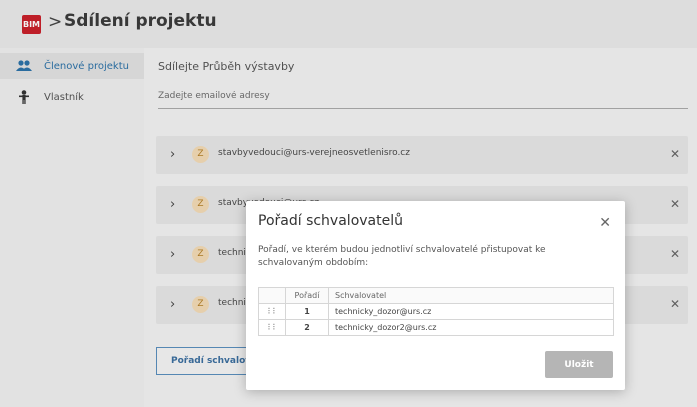 This screenshot has height=407, width=697. Describe the element at coordinates (330, 221) in the screenshot. I see `dialog-title: Pořadí schvalovatelů` at that location.